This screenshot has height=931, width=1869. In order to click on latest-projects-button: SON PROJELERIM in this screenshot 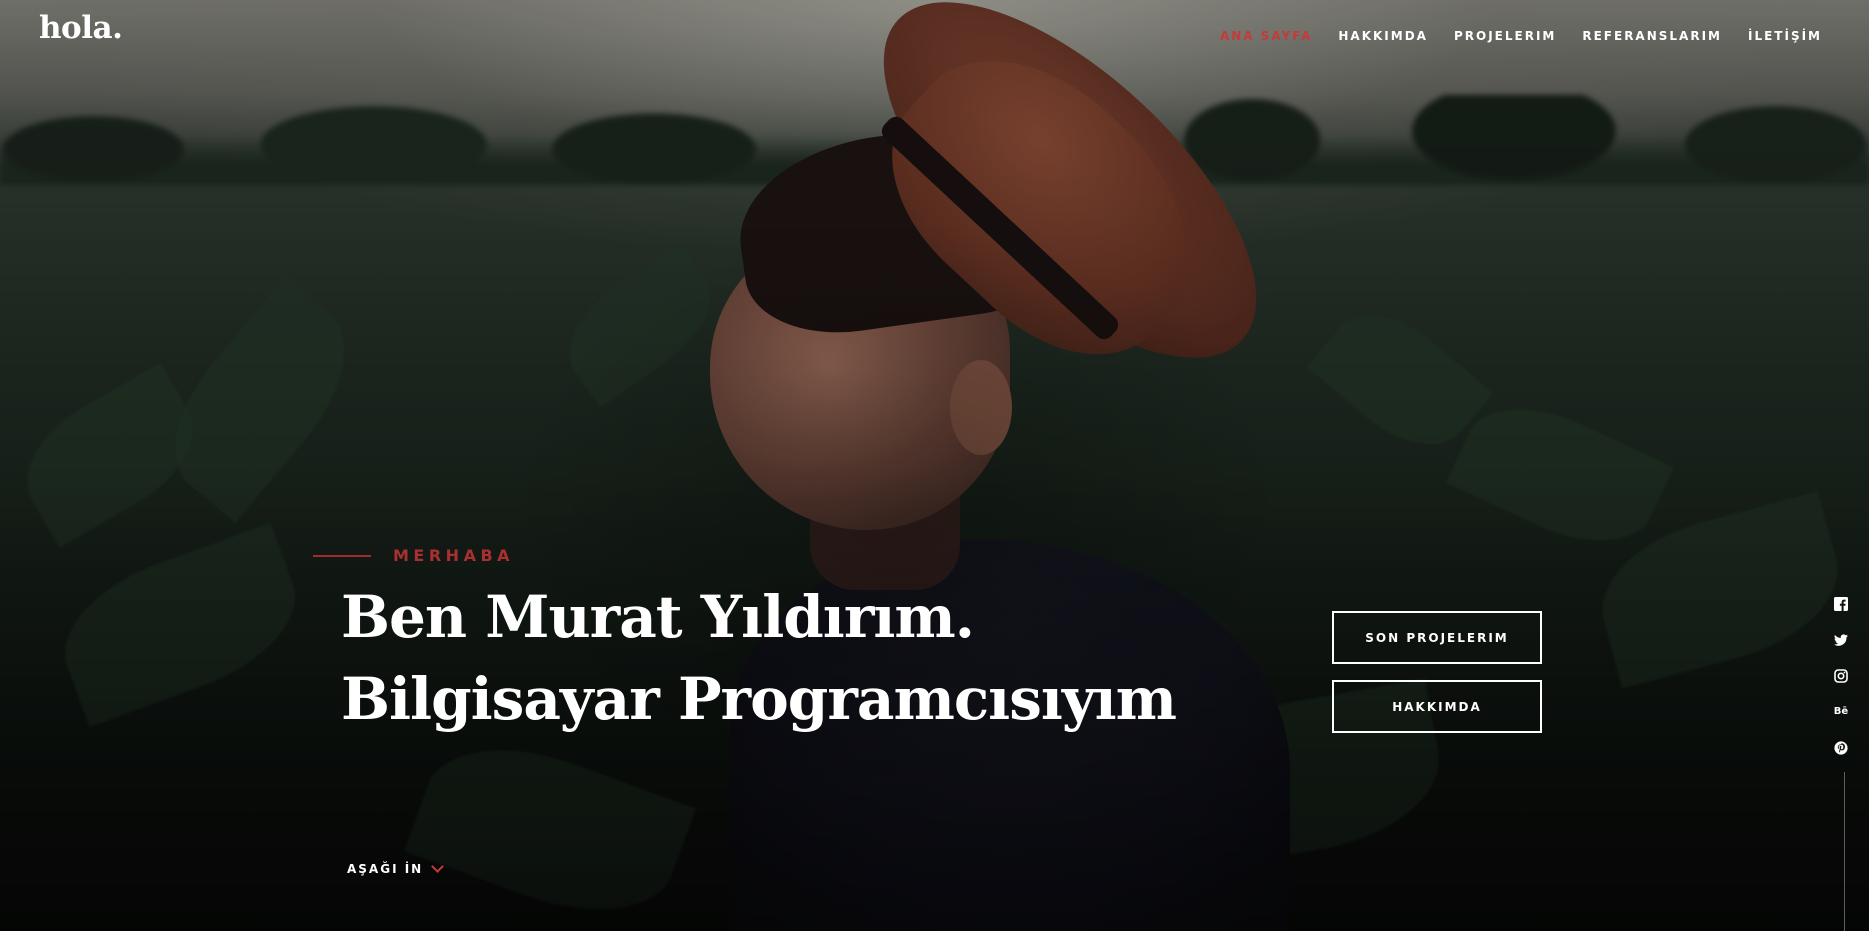, I will do `click(1437, 637)`.